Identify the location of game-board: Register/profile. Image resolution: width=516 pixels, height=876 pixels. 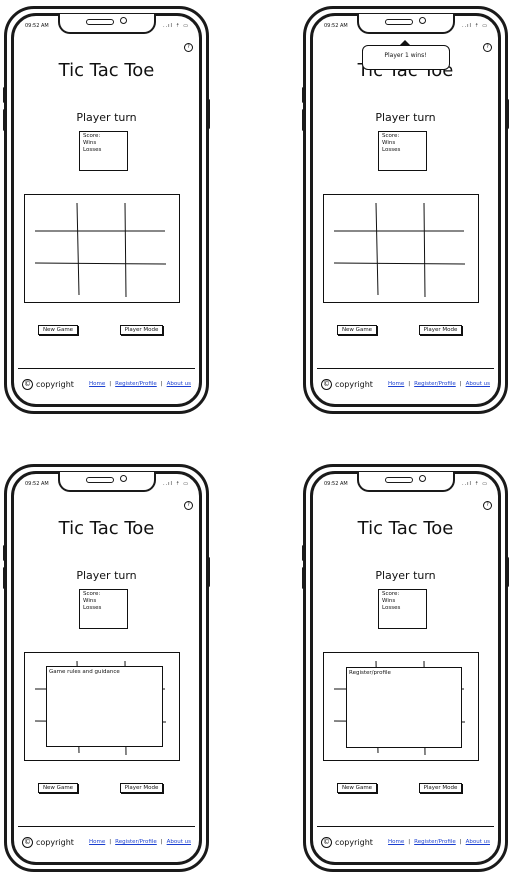
(401, 706).